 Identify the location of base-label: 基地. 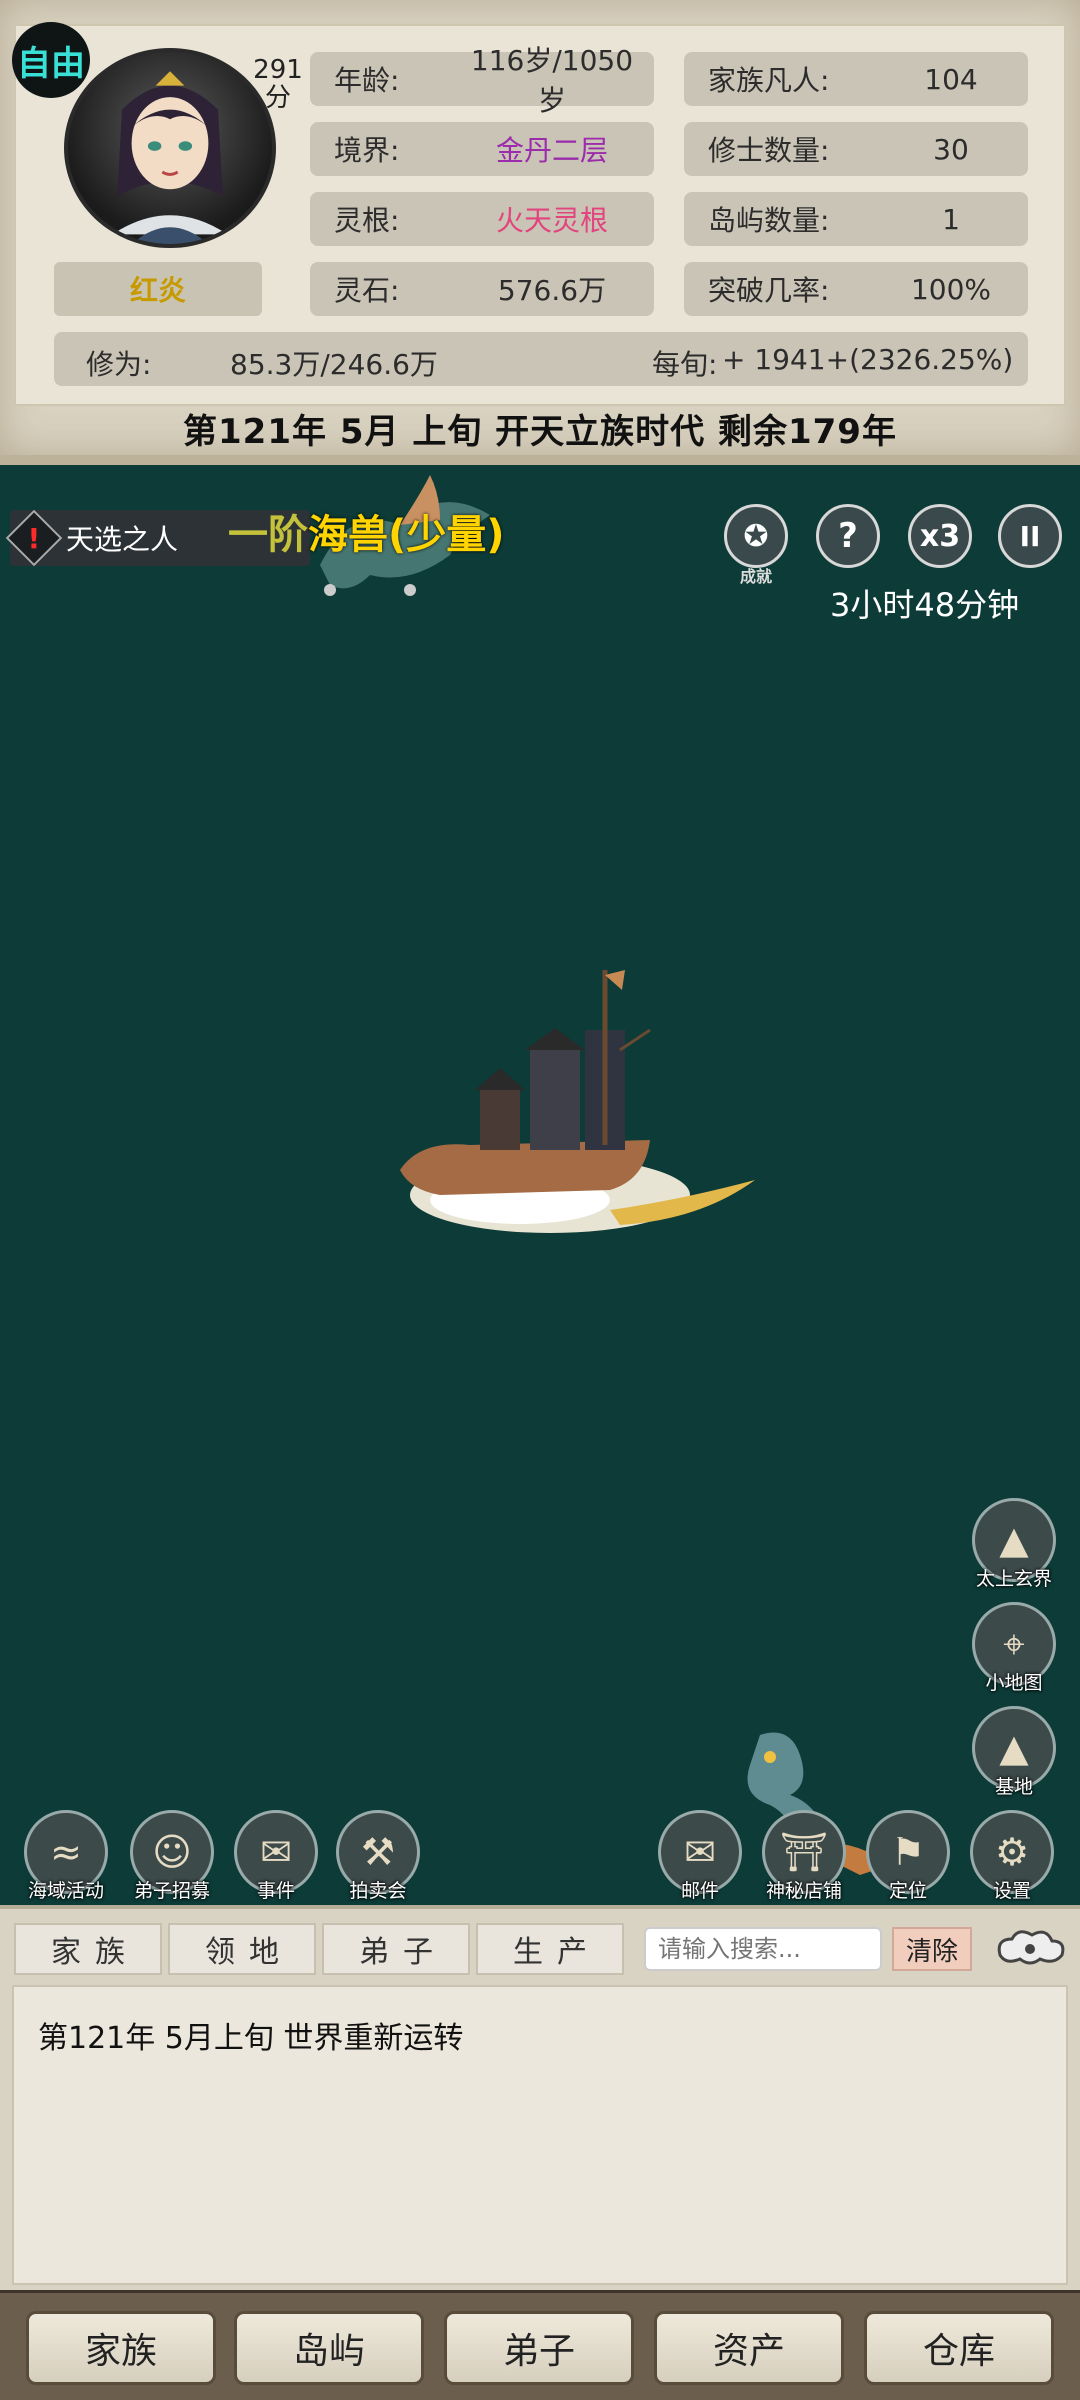
(1013, 1787).